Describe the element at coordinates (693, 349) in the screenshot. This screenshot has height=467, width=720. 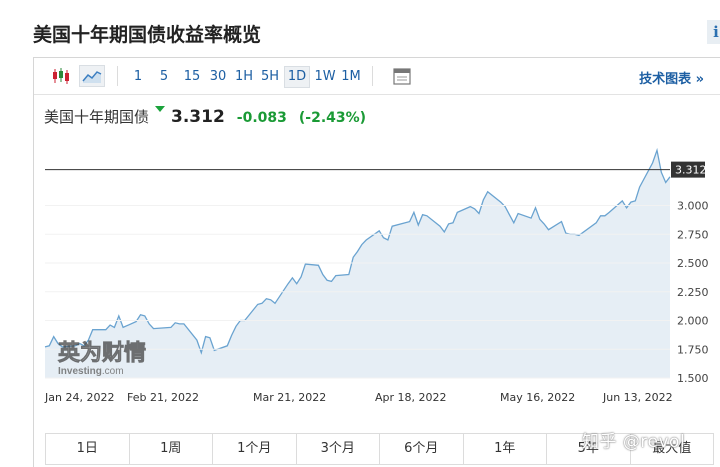
I see `y-tick-label: 1.750` at that location.